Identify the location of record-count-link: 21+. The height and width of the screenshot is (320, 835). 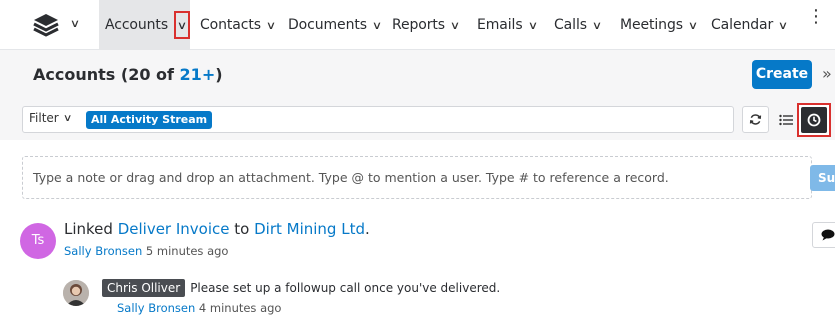
(198, 74).